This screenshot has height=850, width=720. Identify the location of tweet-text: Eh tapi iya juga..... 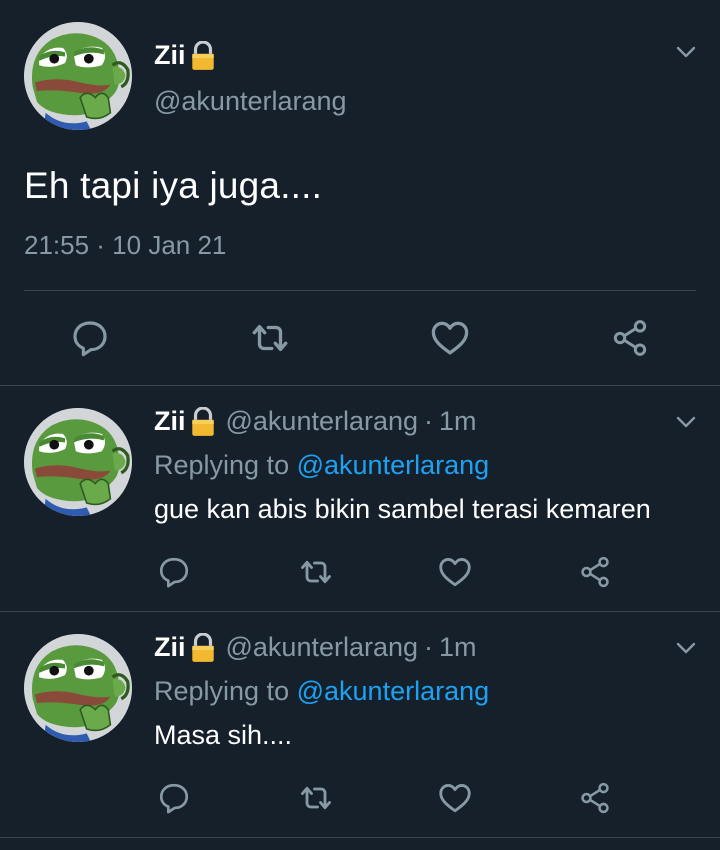
(173, 185).